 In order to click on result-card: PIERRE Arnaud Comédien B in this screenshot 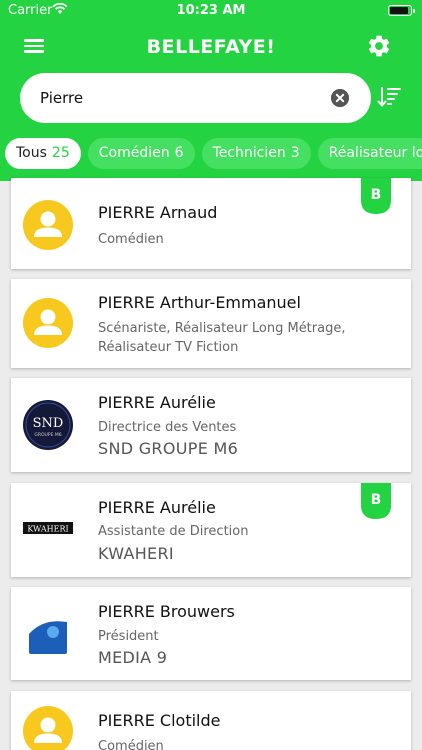, I will do `click(211, 223)`.